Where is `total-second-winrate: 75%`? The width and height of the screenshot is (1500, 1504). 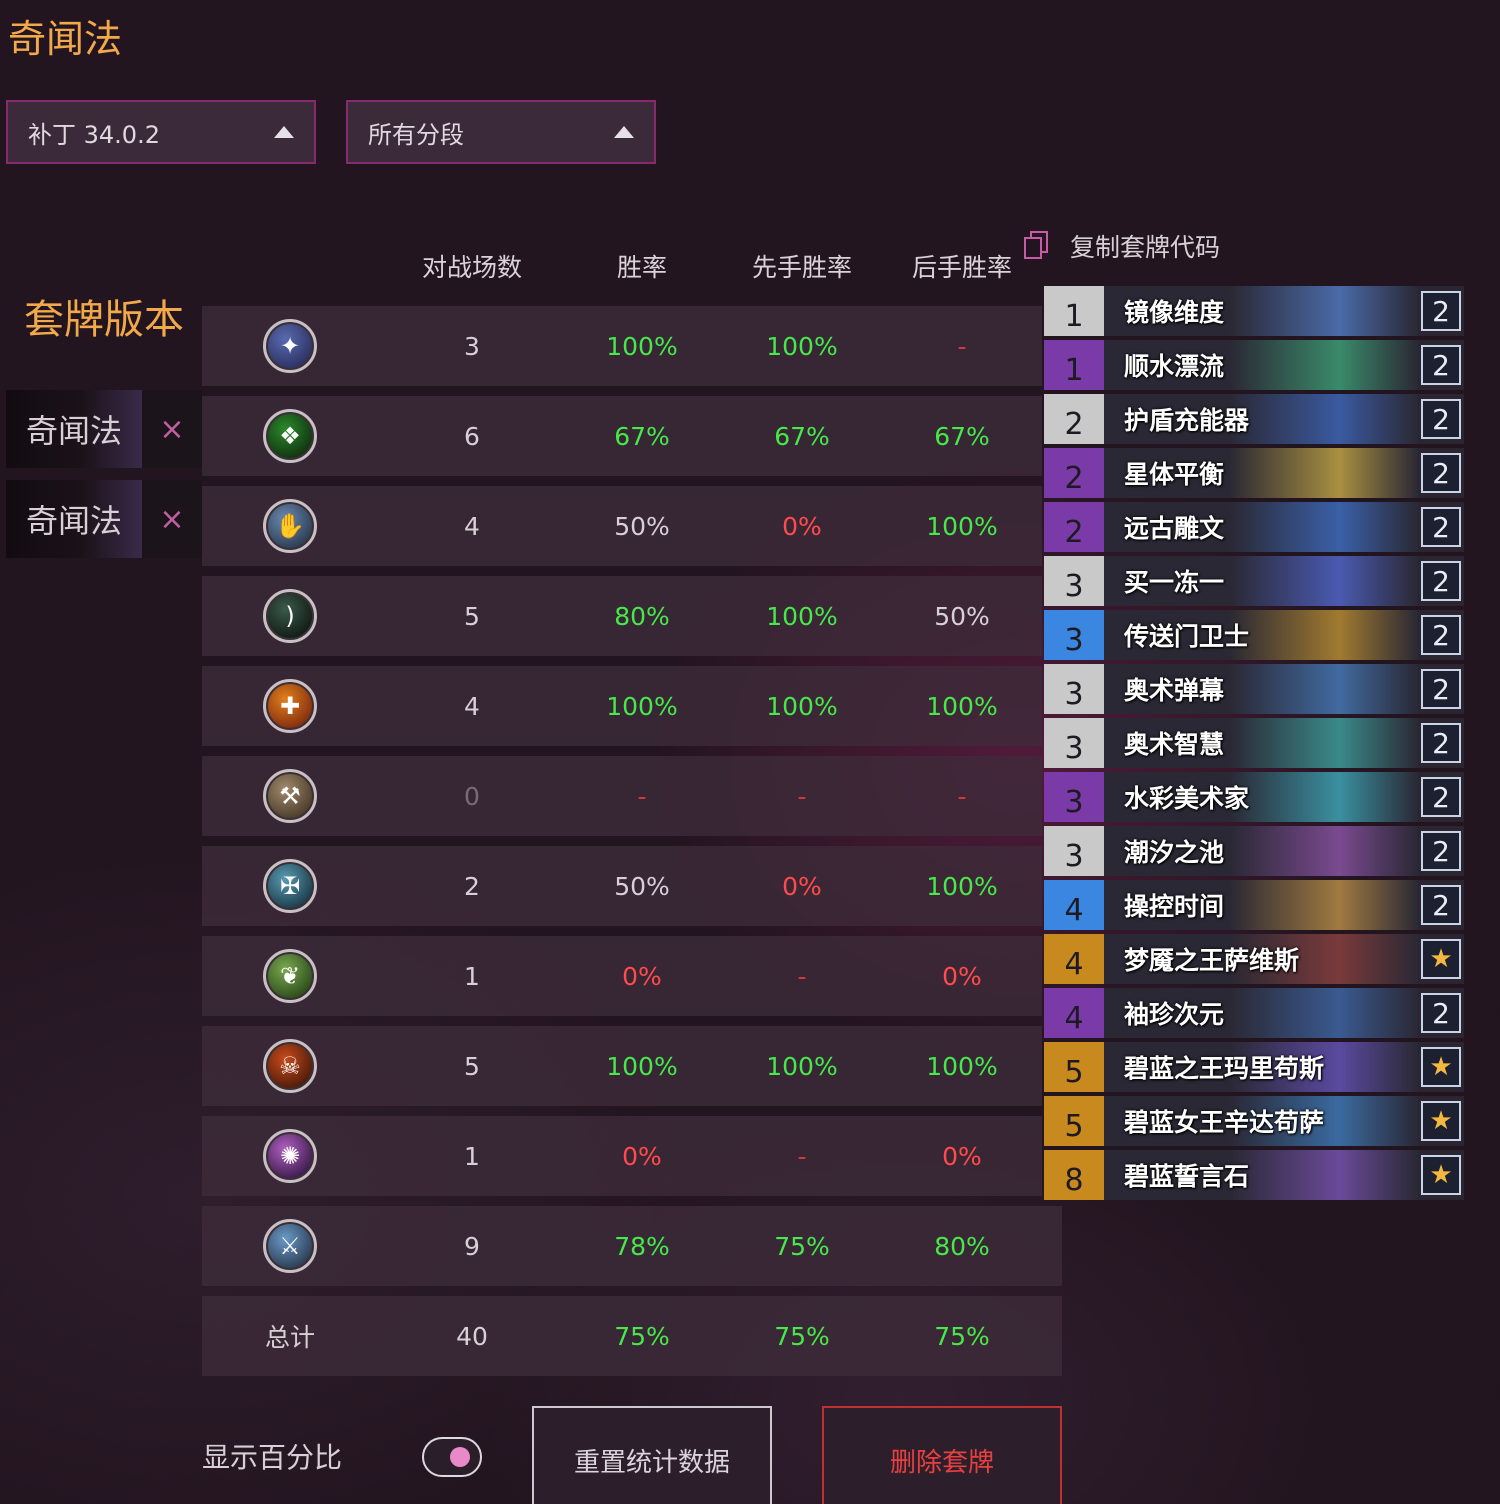
total-second-winrate: 75% is located at coordinates (962, 1336).